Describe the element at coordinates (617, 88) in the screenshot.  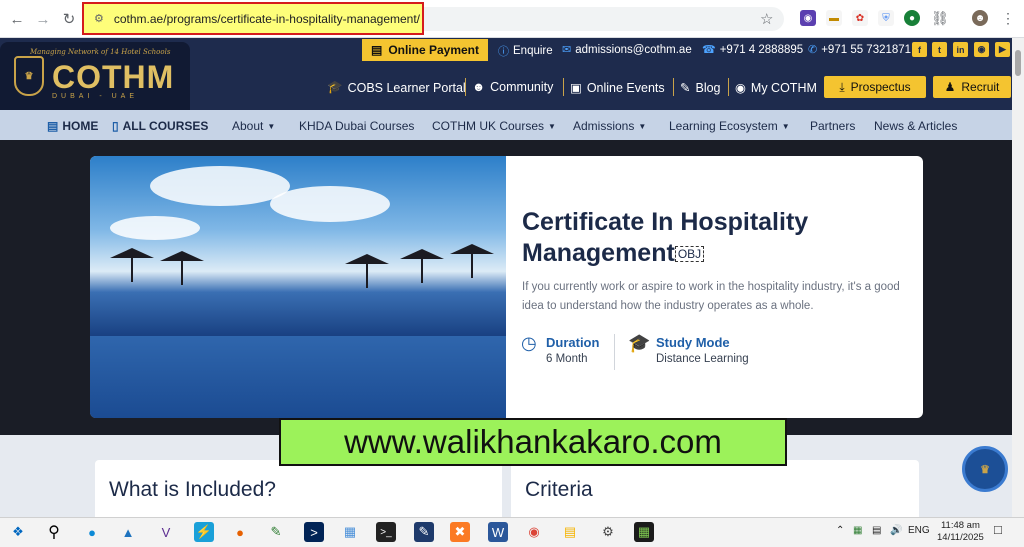
I see `online-events-link: ▣ Online Events` at that location.